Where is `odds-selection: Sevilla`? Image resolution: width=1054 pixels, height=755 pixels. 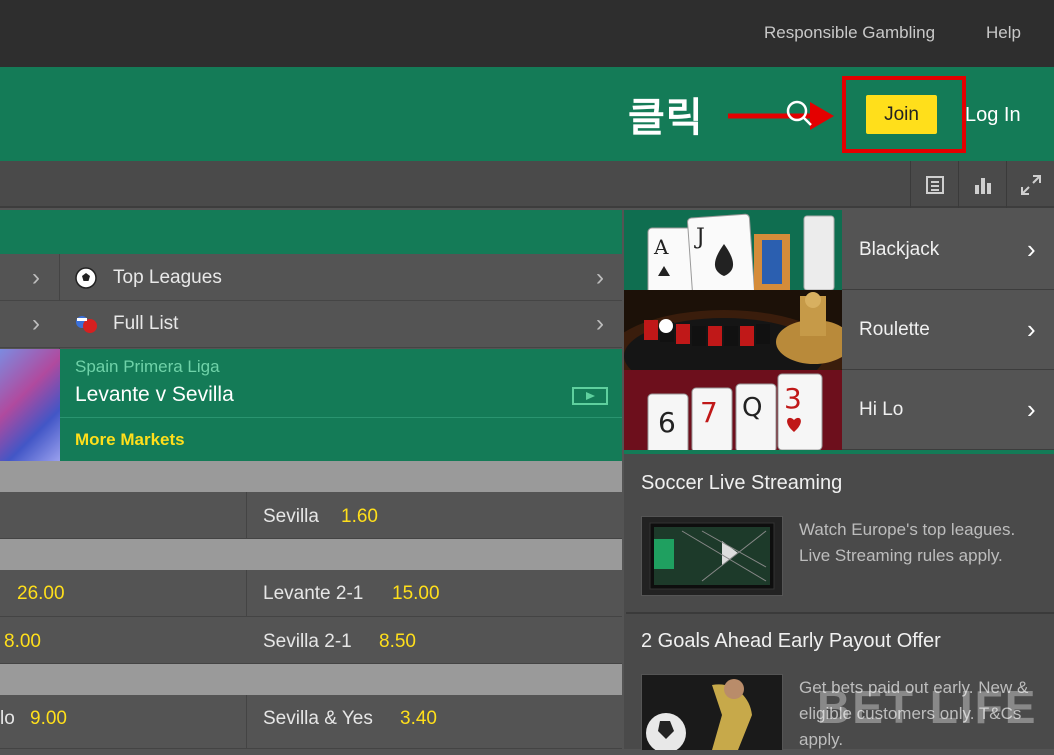 odds-selection: Sevilla is located at coordinates (291, 517).